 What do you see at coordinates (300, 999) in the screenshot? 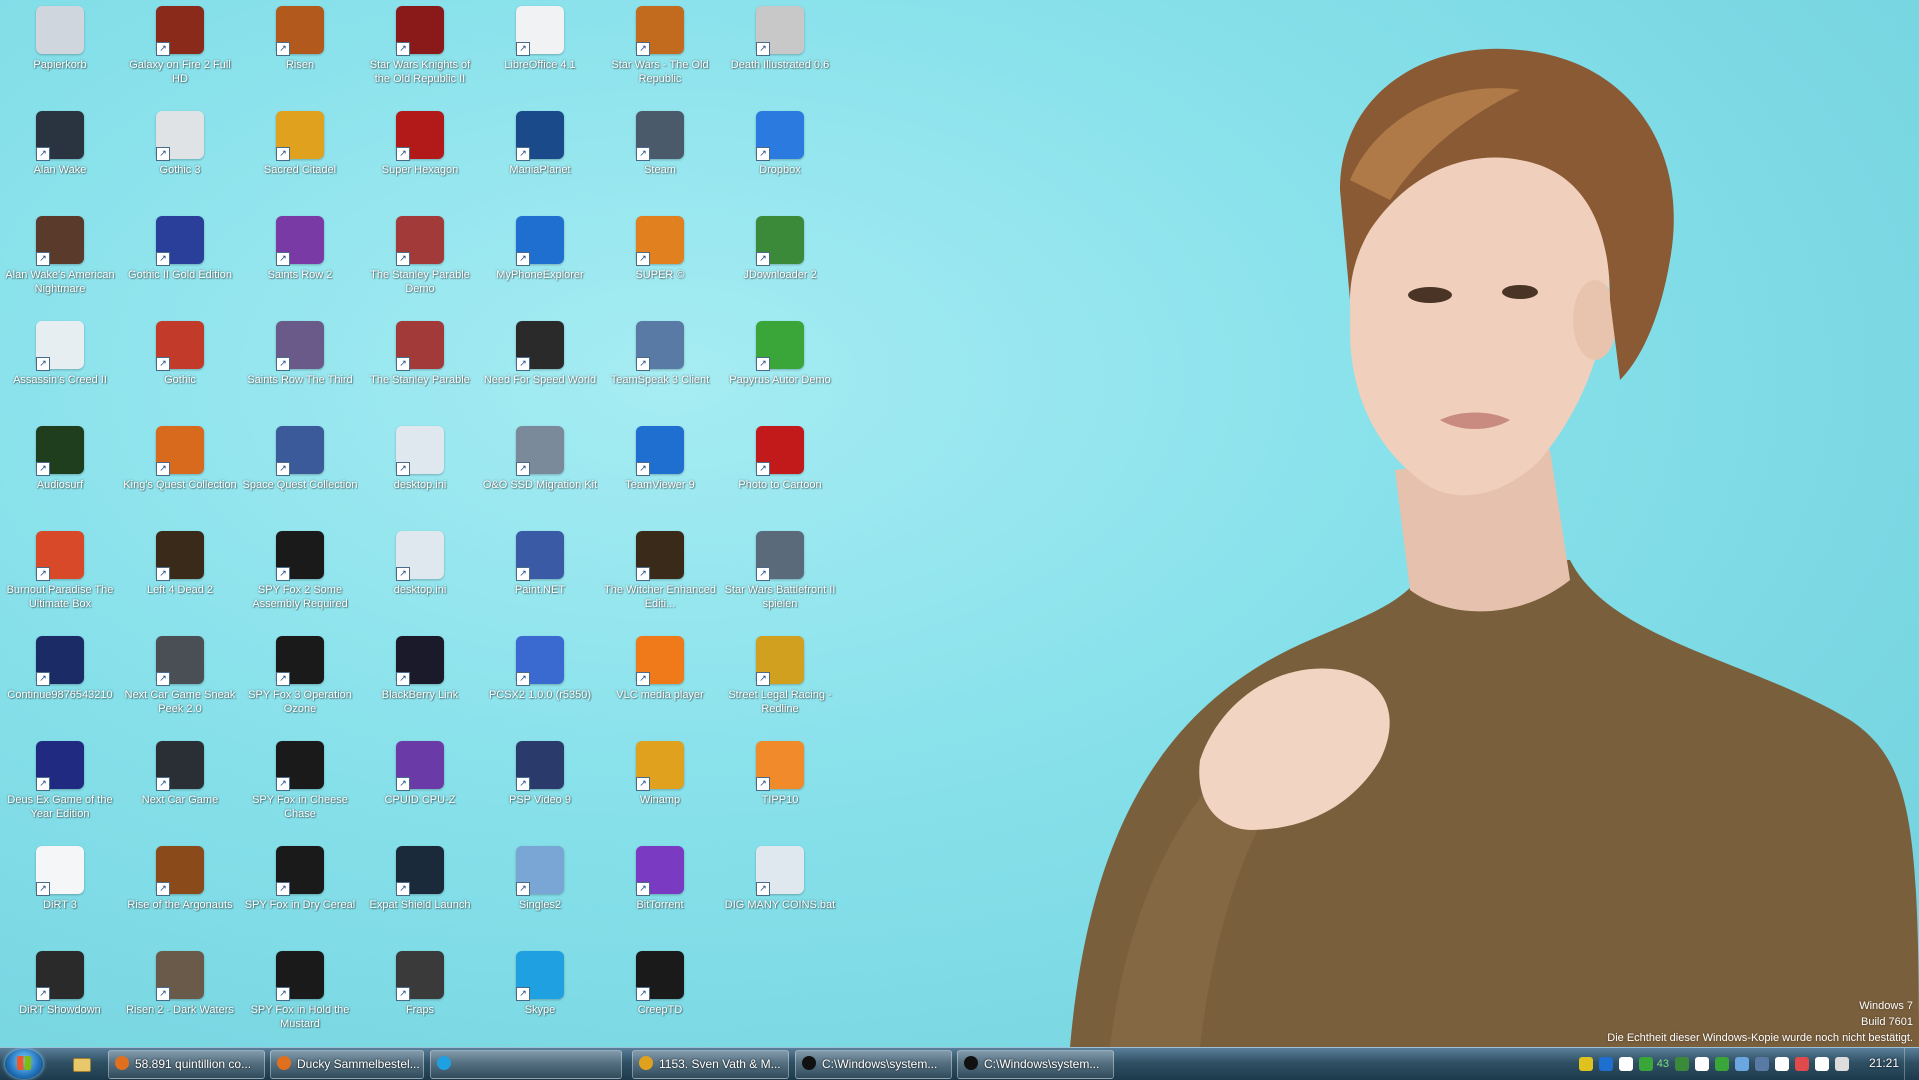
I see `desktop-shortcut: ↗ SPY Fox in Hold the Mustard` at bounding box center [300, 999].